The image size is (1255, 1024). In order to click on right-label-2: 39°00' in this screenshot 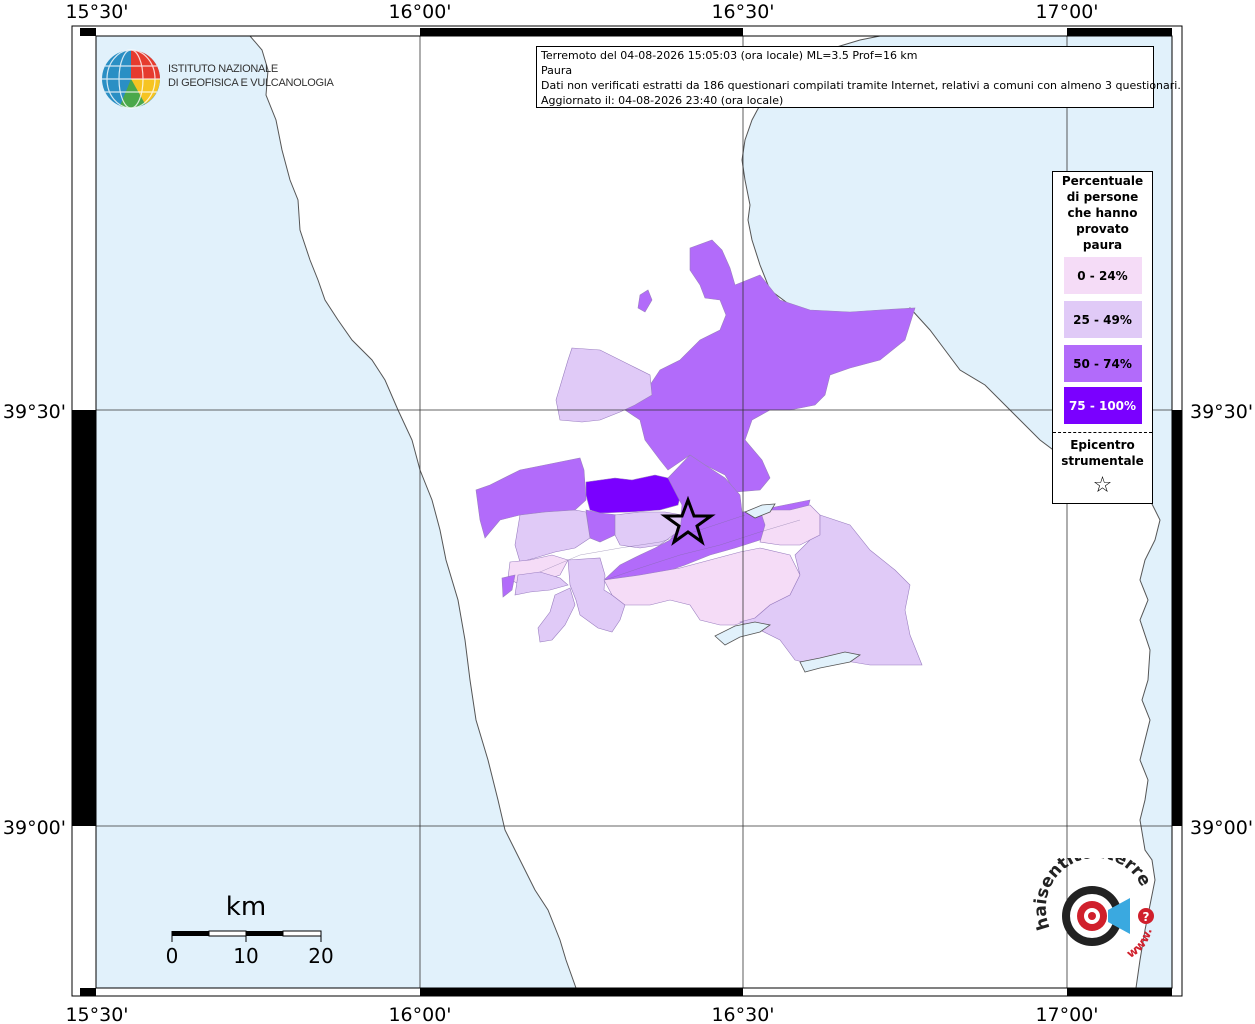, I will do `click(1221, 828)`.